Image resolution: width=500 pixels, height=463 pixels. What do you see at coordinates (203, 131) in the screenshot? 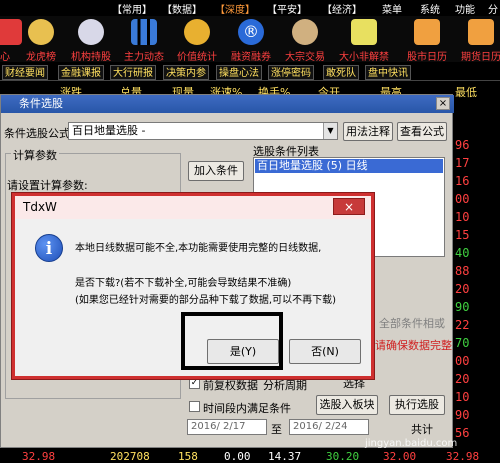
I see `formula-select: 百日地量选股 - ▼` at bounding box center [203, 131].